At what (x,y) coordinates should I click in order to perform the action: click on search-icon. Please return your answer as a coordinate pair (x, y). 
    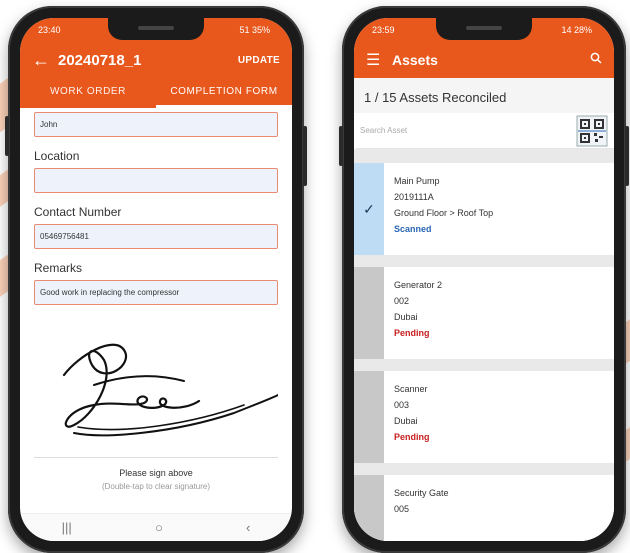
    Looking at the image, I should click on (596, 60).